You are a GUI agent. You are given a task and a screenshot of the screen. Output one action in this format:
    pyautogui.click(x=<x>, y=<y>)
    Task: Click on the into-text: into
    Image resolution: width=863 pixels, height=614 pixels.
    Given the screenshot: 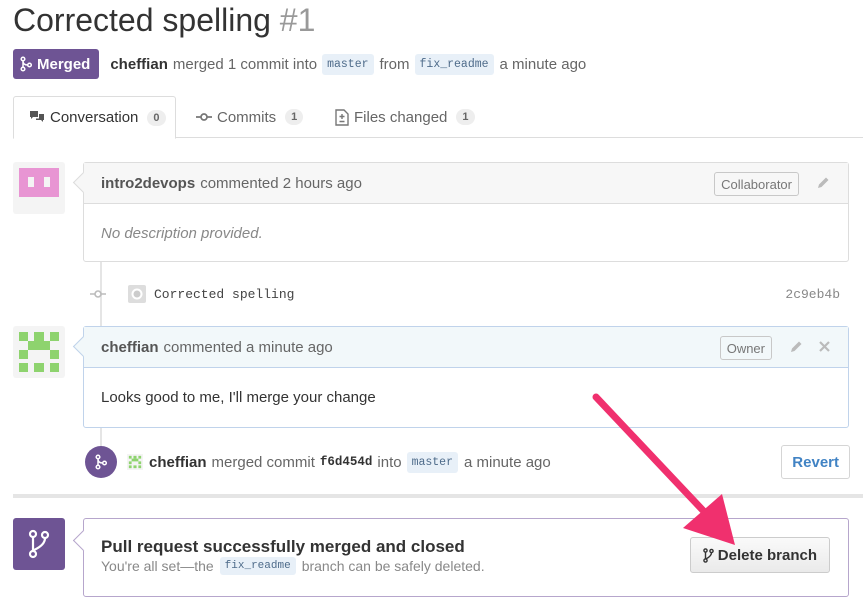 What is the action you would take?
    pyautogui.click(x=389, y=462)
    